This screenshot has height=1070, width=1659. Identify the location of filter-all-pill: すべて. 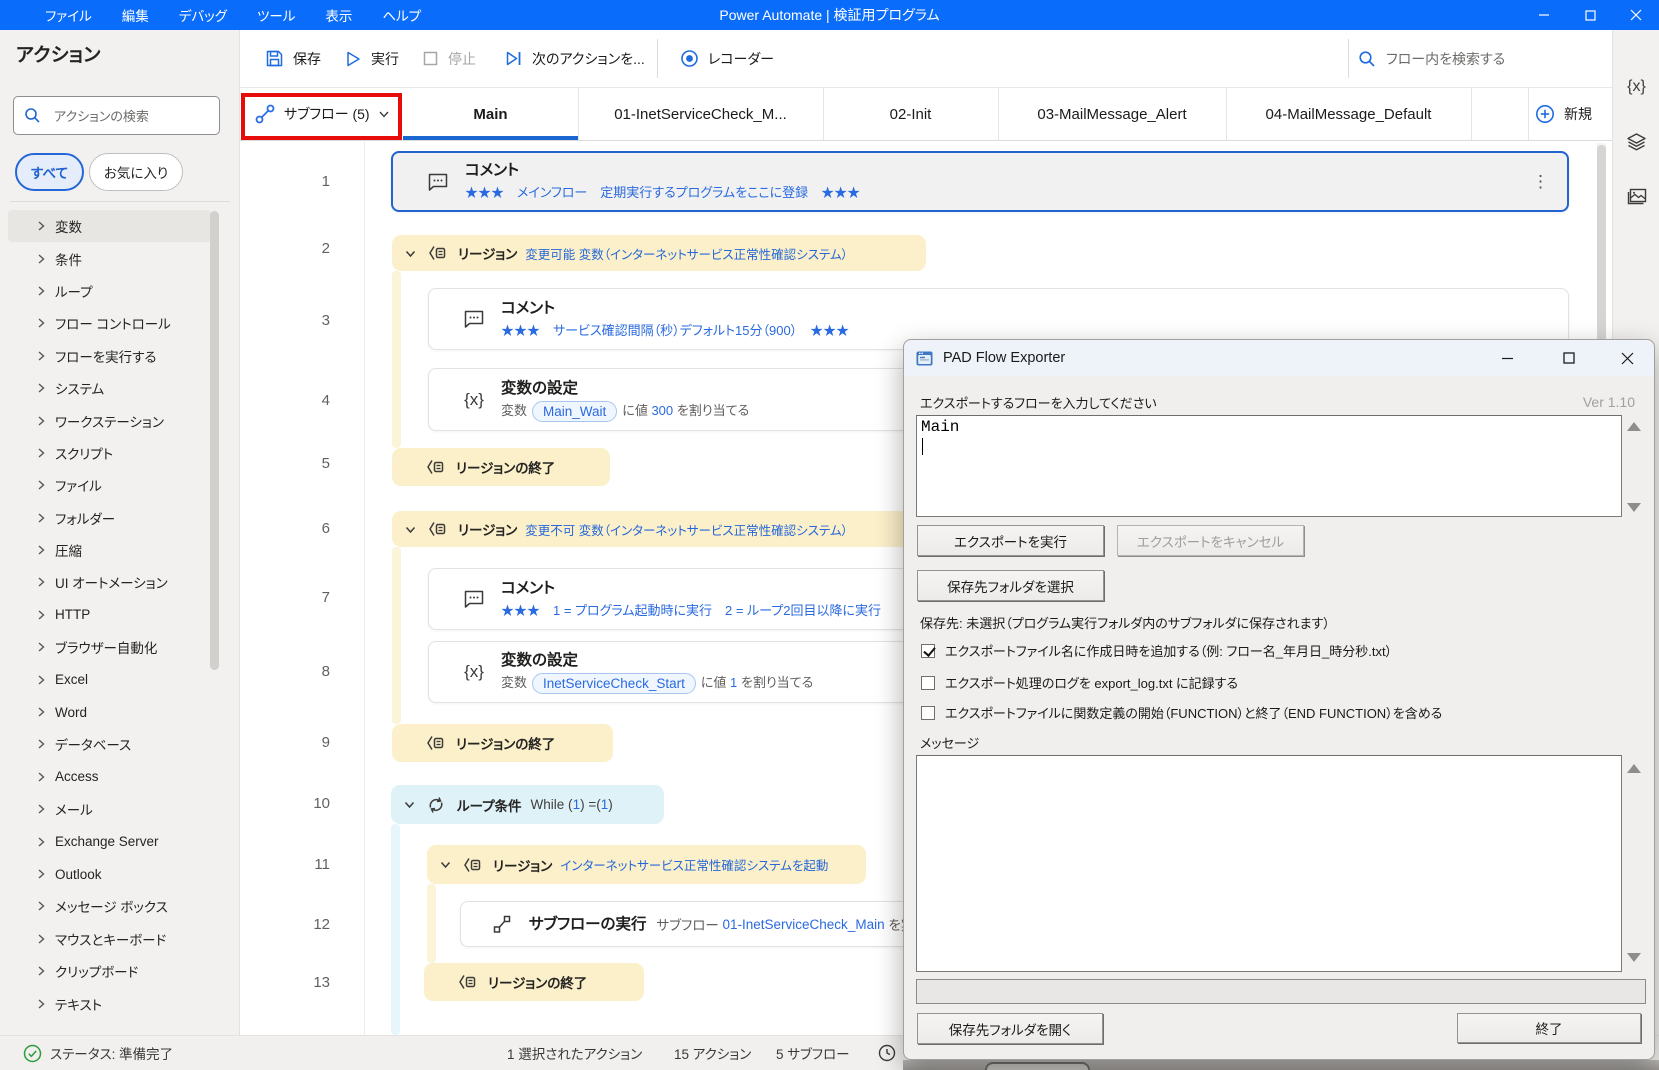
(49, 172).